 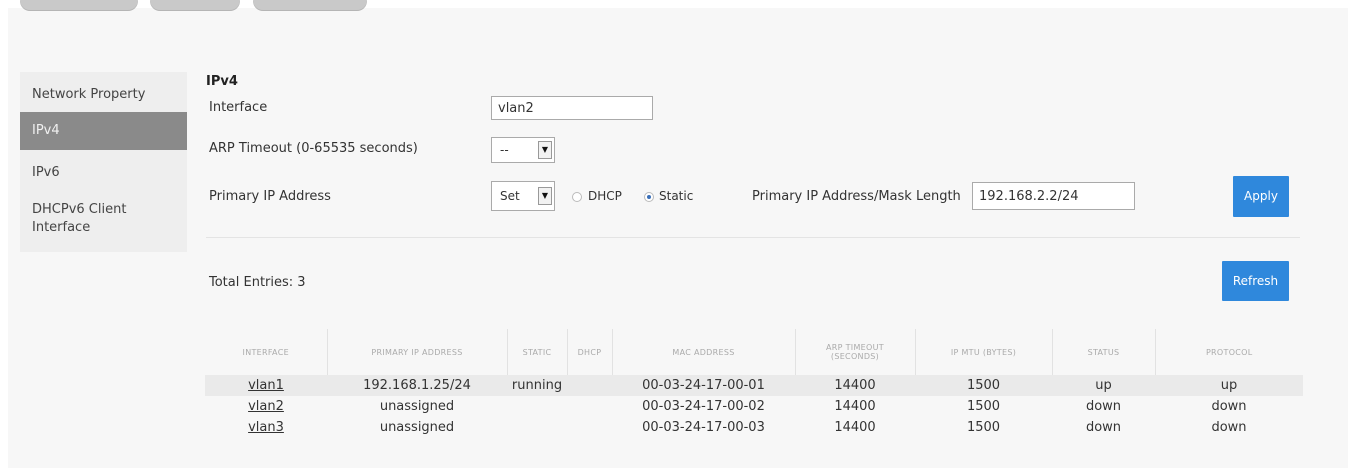 What do you see at coordinates (703, 385) in the screenshot?
I see `mac-cell: 00-03-24-17-00-01` at bounding box center [703, 385].